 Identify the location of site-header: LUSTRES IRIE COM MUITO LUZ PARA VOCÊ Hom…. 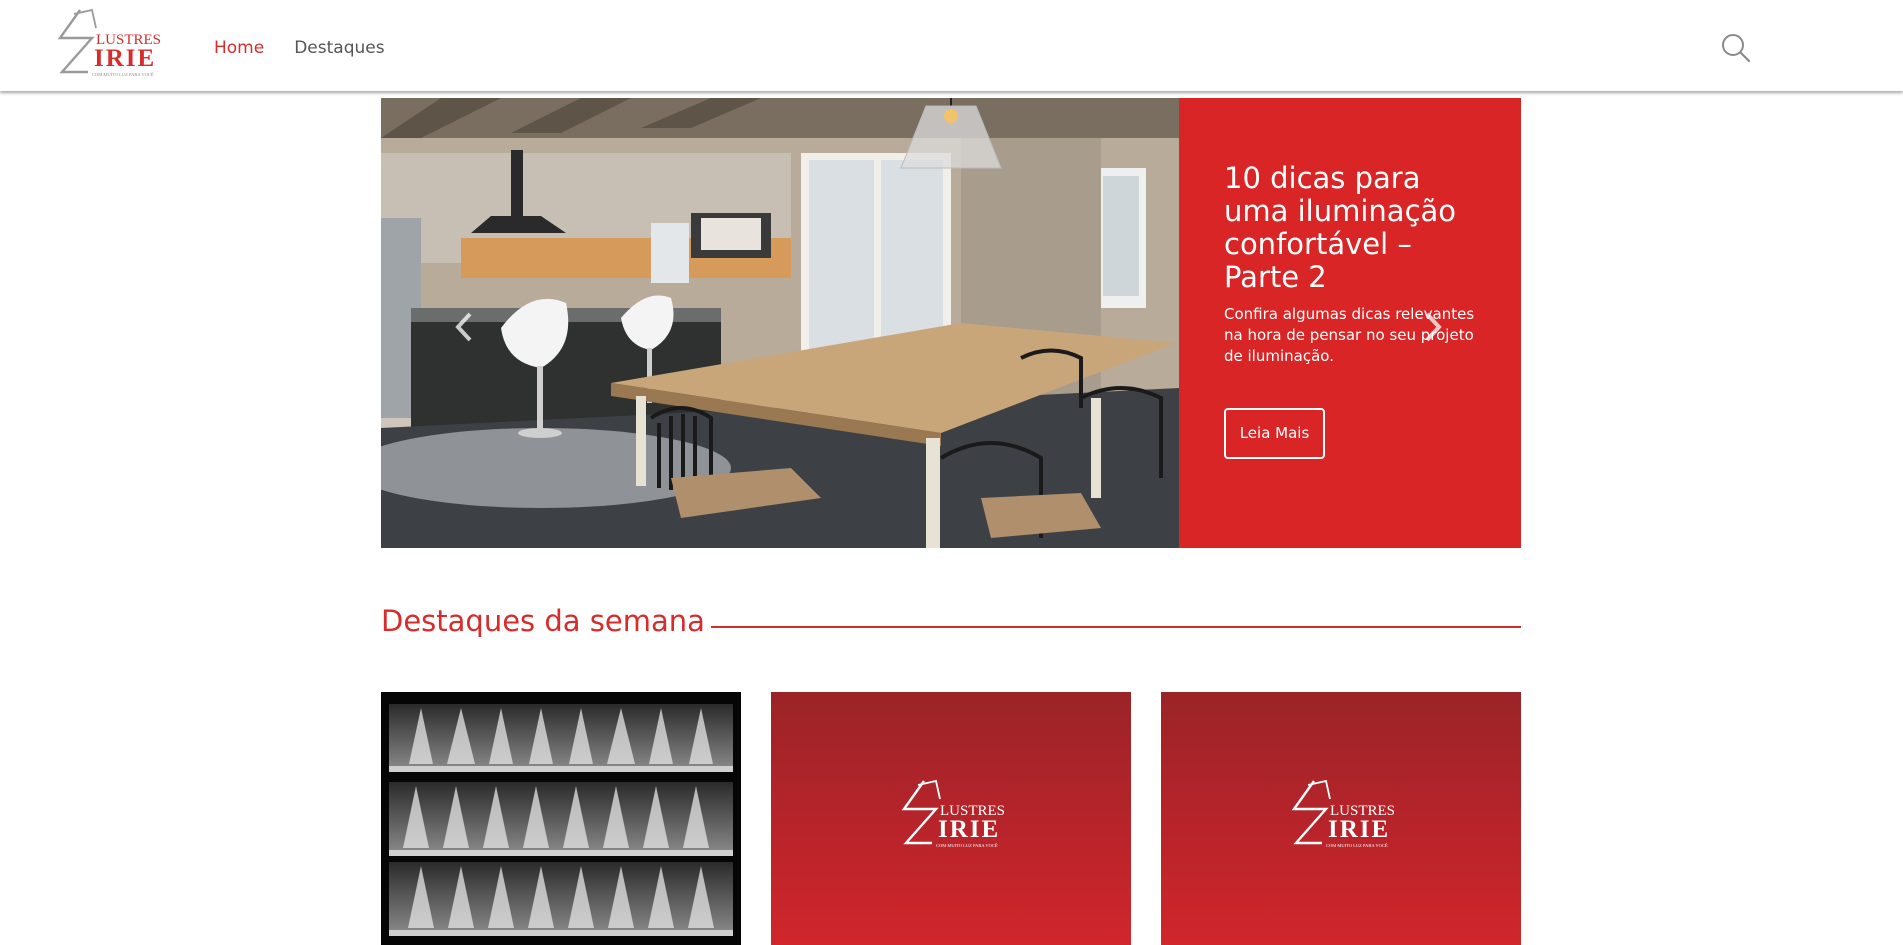
(951, 45).